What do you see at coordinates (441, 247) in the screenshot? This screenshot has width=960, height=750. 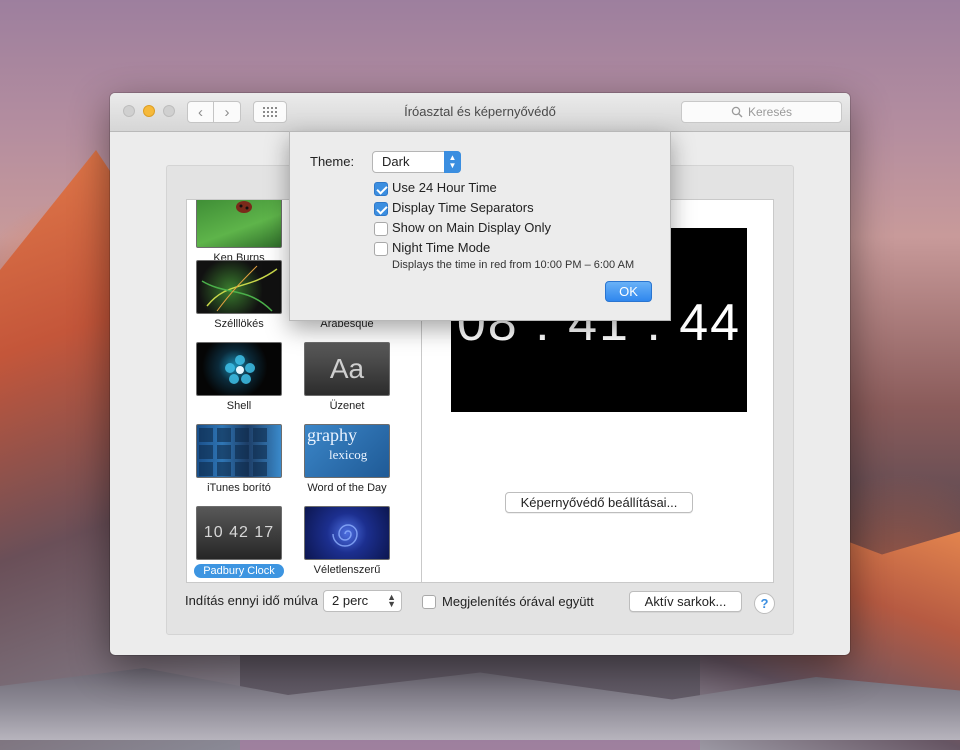 I see `night-time-mode-label: Night Time Mode` at bounding box center [441, 247].